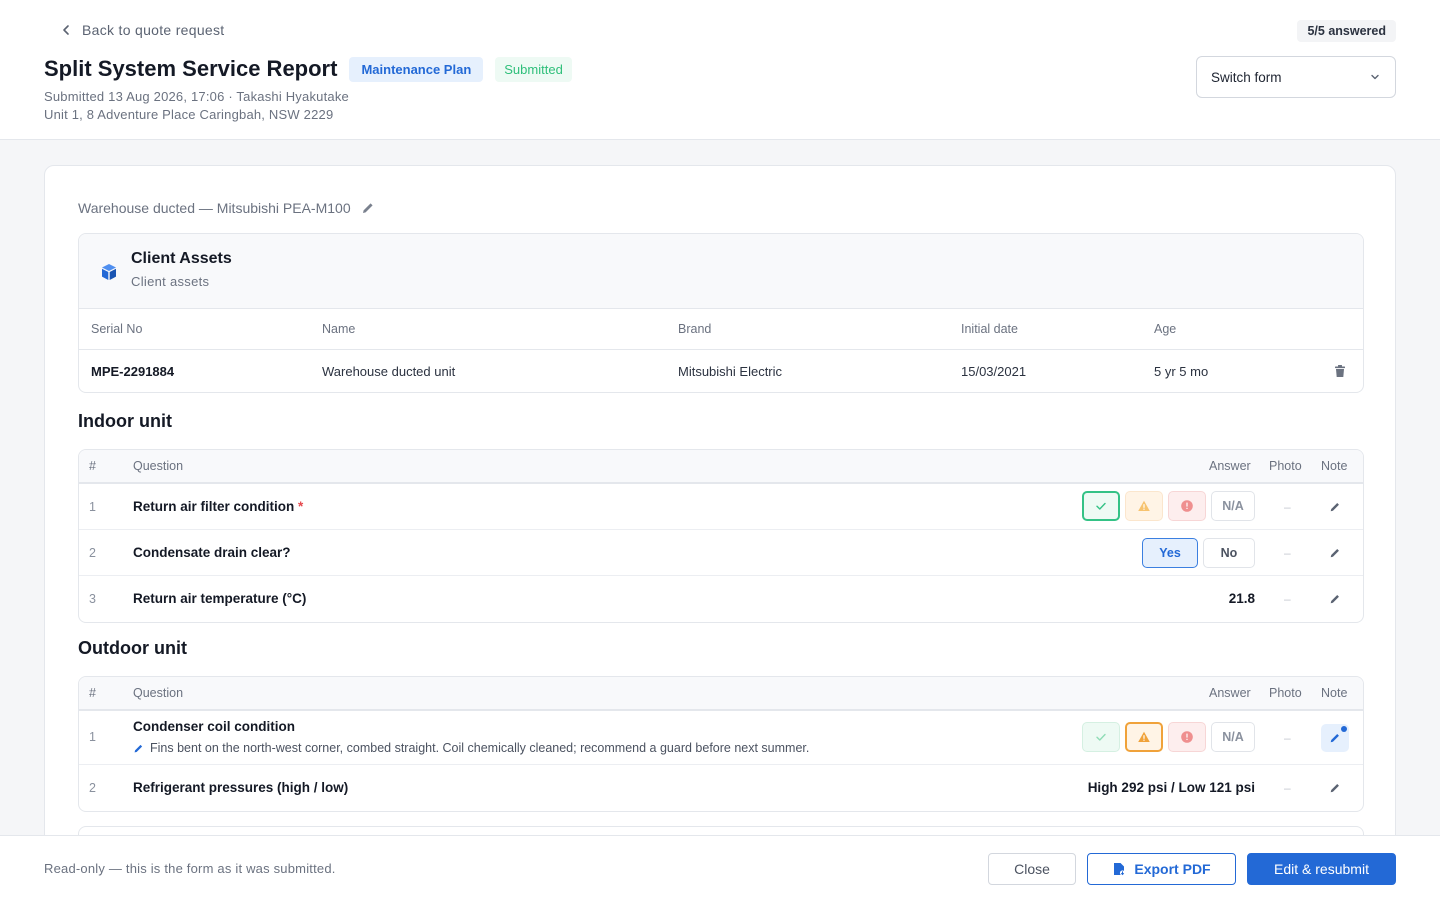  What do you see at coordinates (133, 371) in the screenshot?
I see `asset-serial: MPE-2291884` at bounding box center [133, 371].